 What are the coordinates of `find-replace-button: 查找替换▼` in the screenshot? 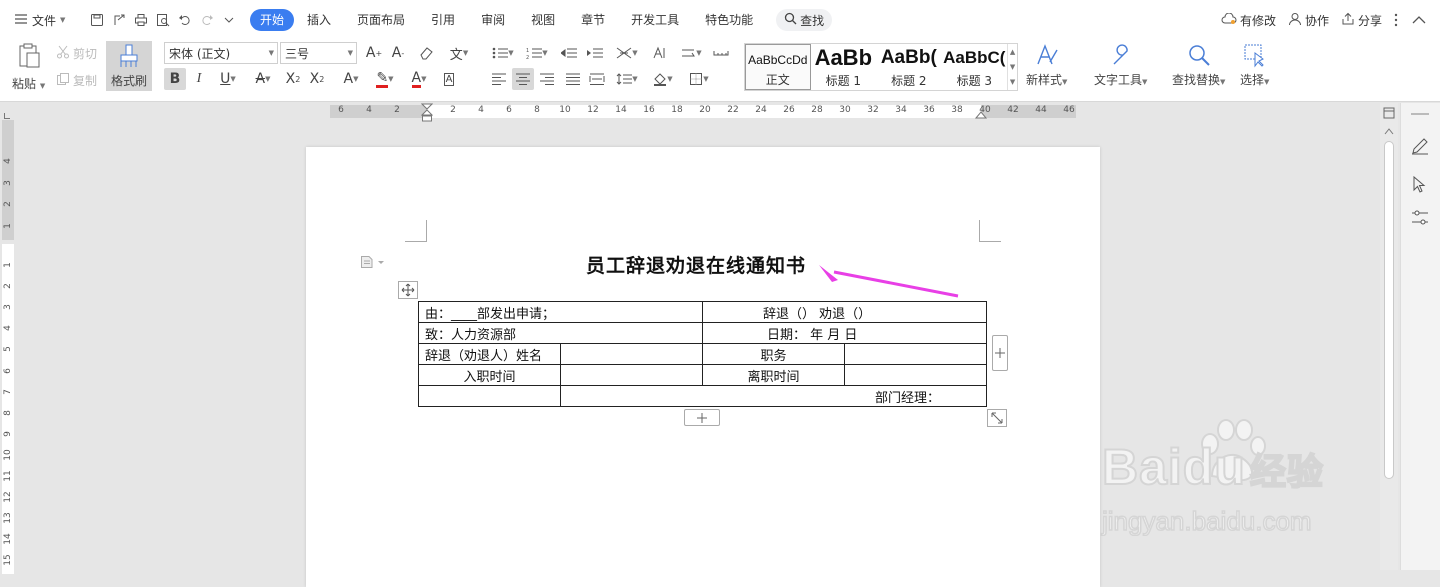 It's located at (1198, 65).